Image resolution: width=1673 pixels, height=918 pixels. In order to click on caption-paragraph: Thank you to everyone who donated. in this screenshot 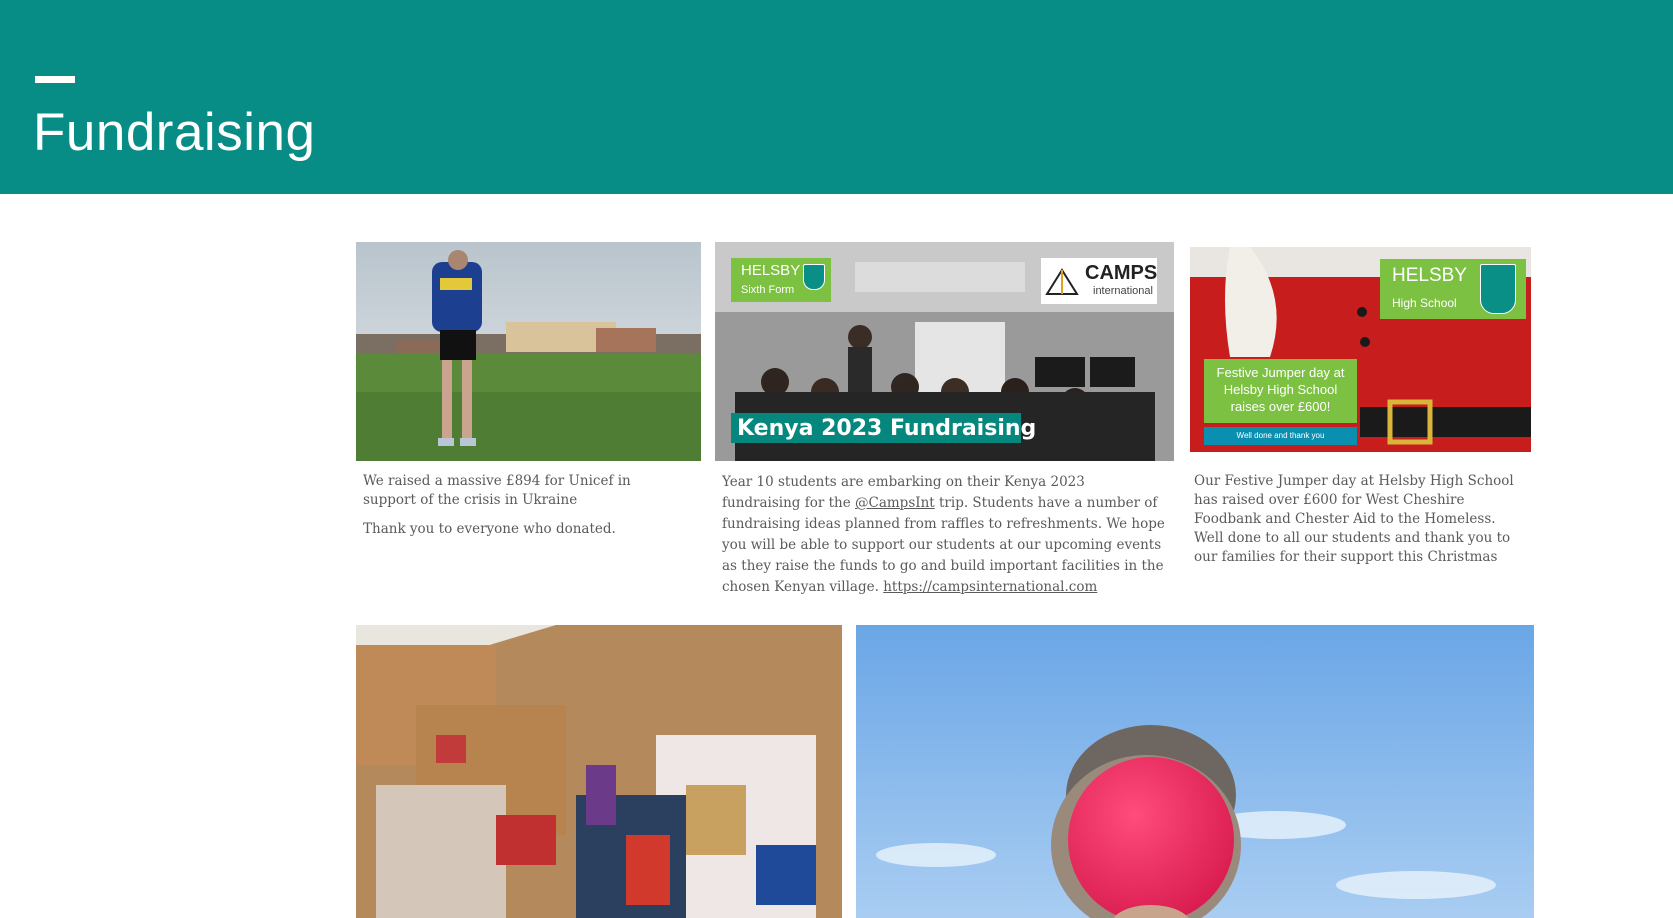, I will do `click(489, 529)`.